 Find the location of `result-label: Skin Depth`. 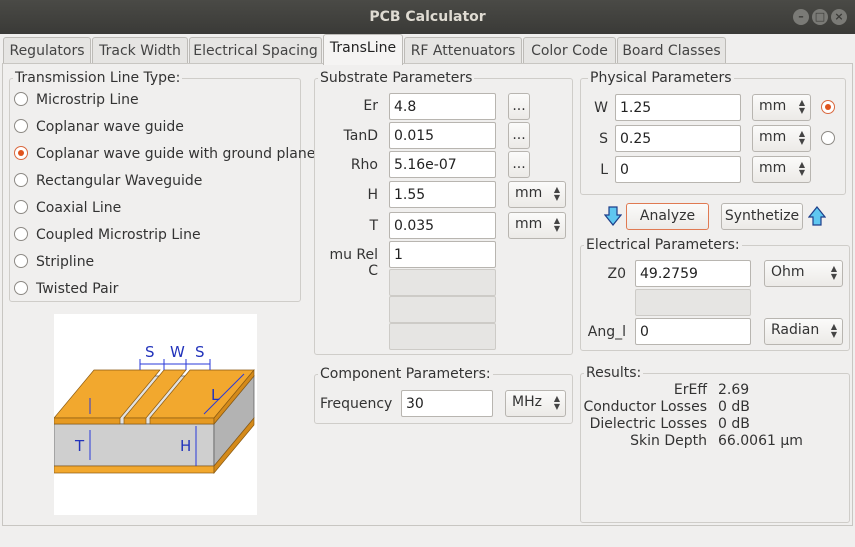

result-label: Skin Depth is located at coordinates (668, 441).